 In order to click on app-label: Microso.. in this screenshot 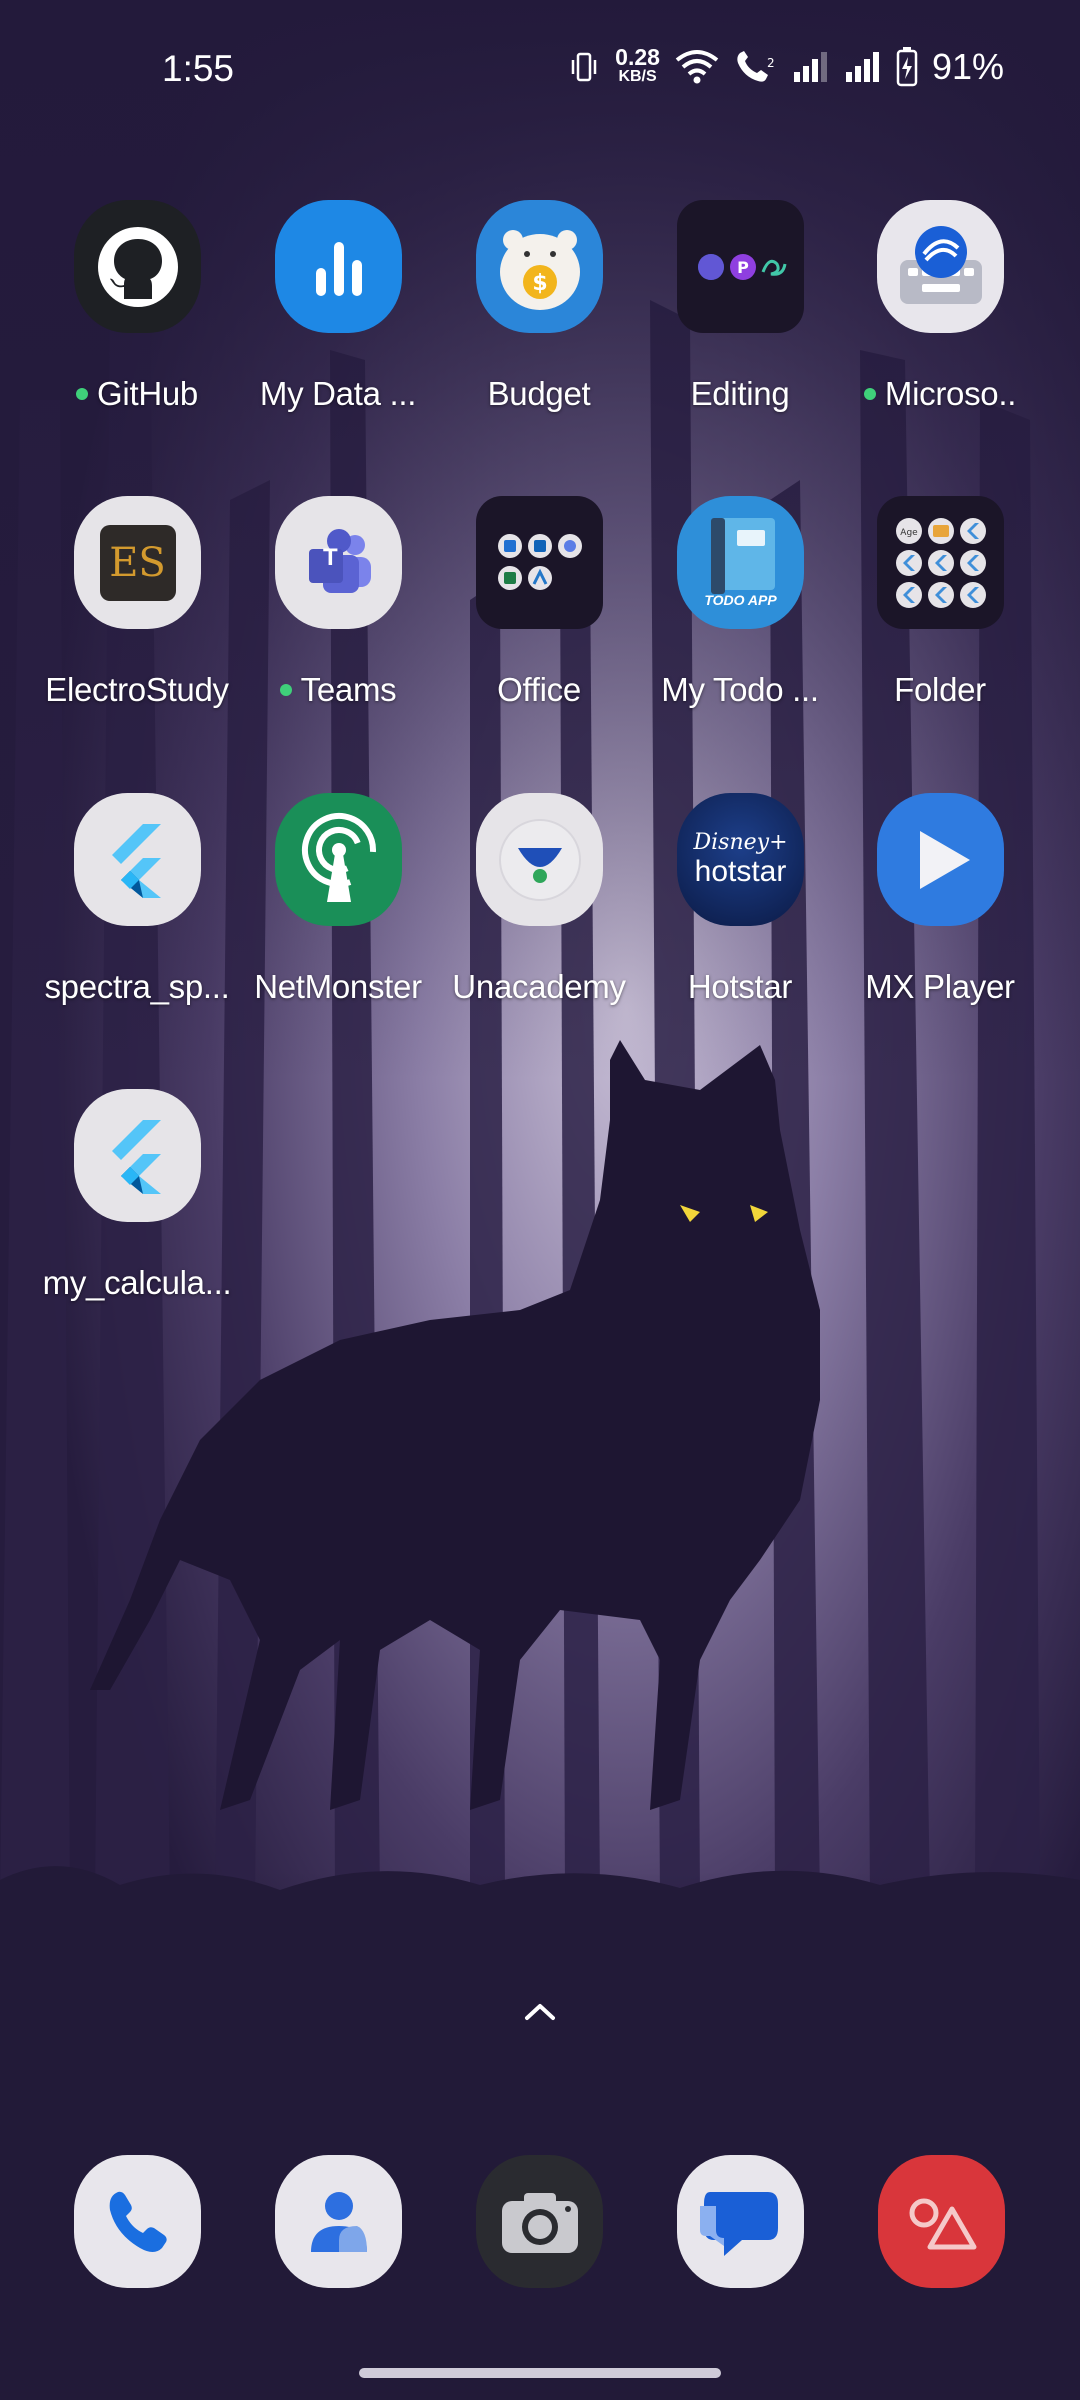, I will do `click(940, 394)`.